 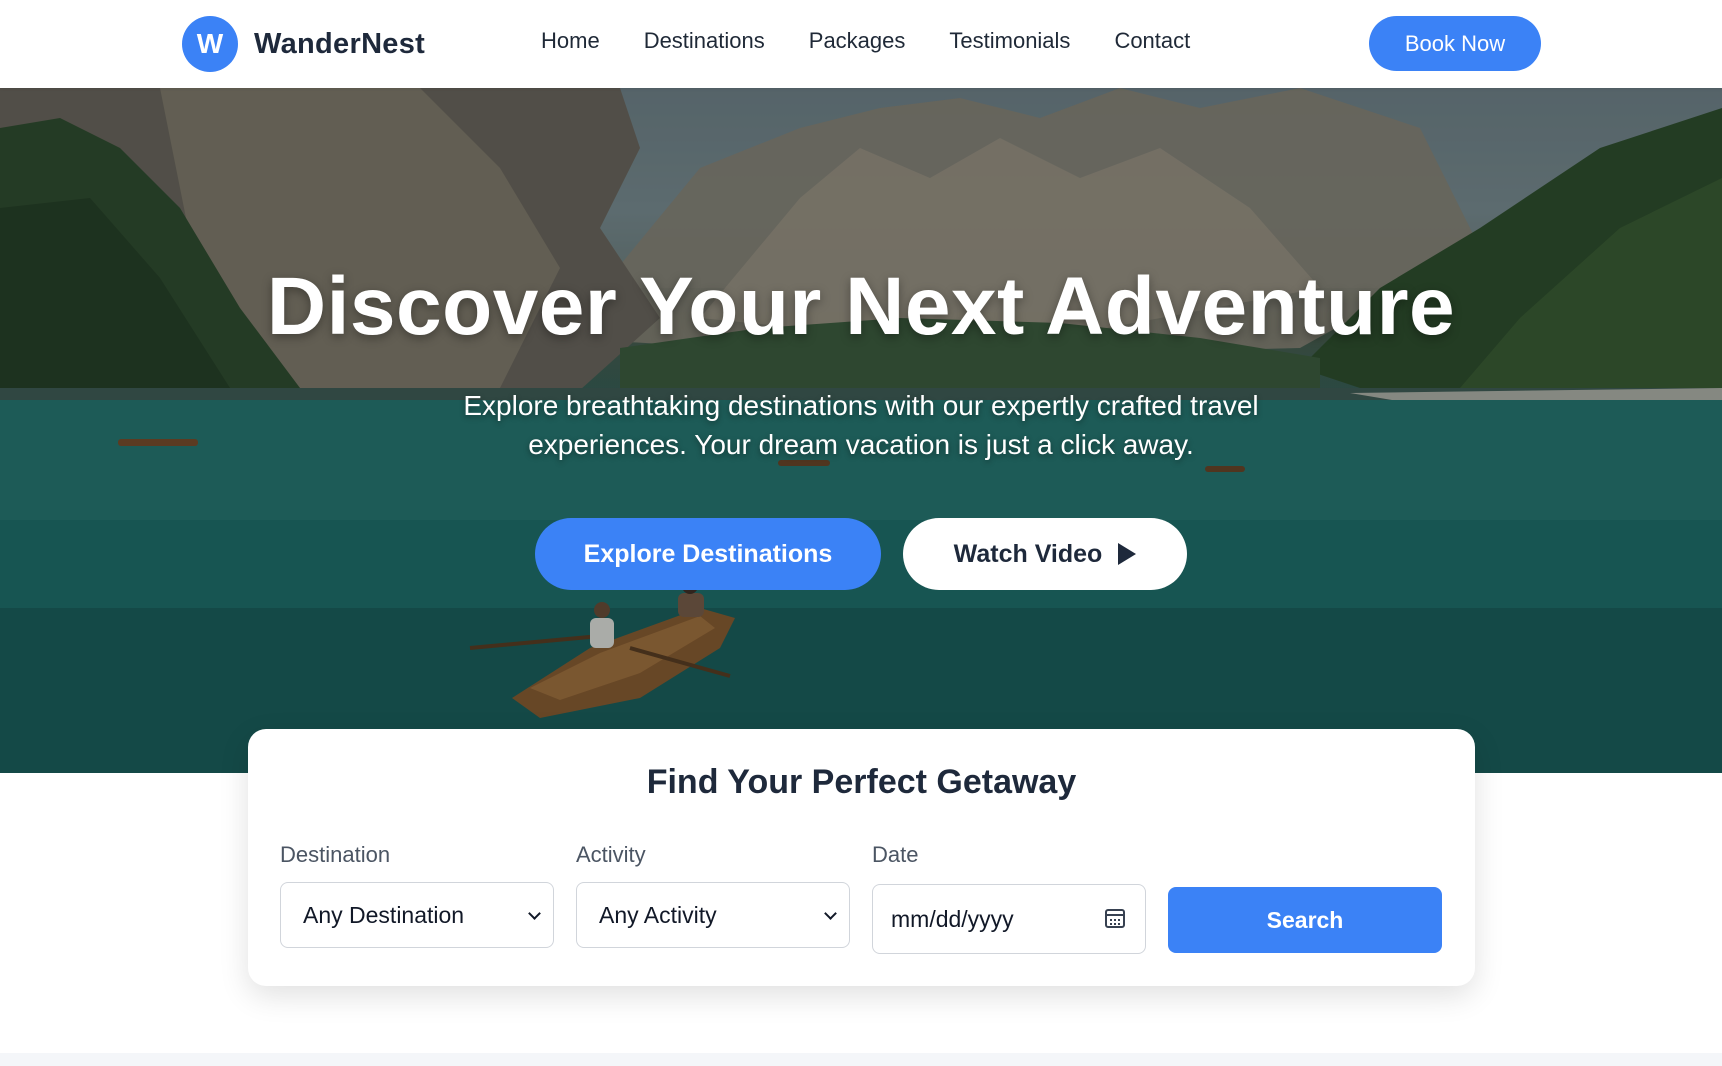 What do you see at coordinates (570, 41) in the screenshot?
I see `nav-link-home: Home` at bounding box center [570, 41].